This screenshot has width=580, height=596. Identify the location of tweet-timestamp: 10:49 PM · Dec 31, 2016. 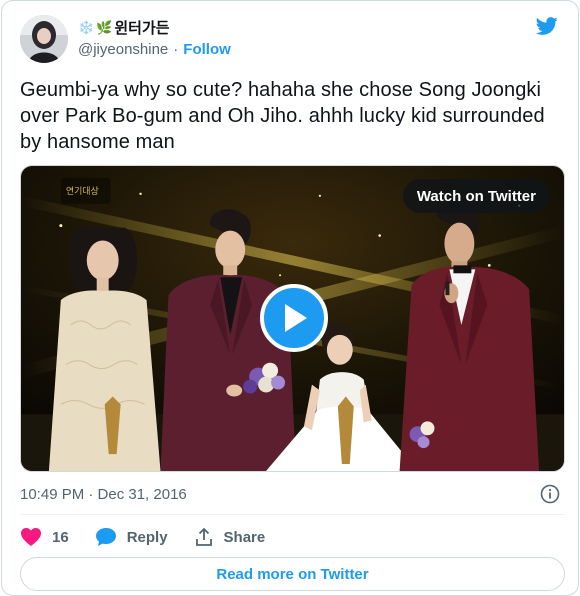
(103, 494).